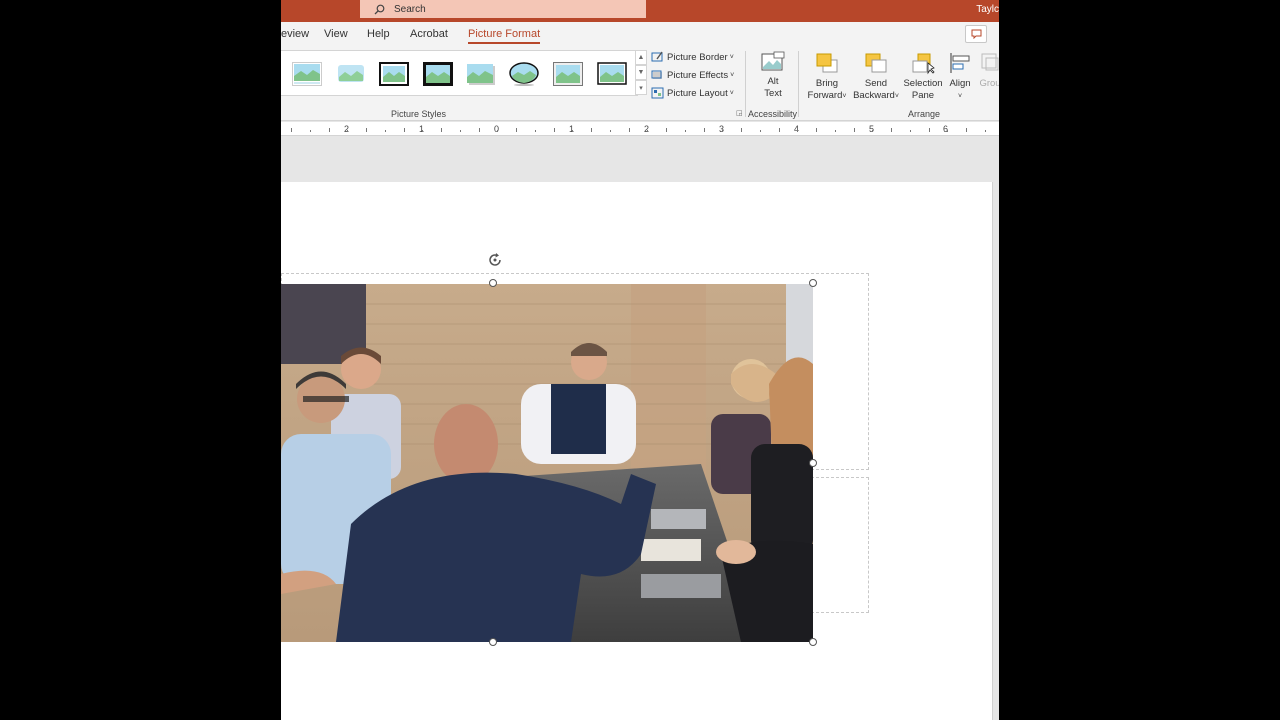 This screenshot has height=720, width=1280. I want to click on tab-picture-format: Picture Format, so click(504, 36).